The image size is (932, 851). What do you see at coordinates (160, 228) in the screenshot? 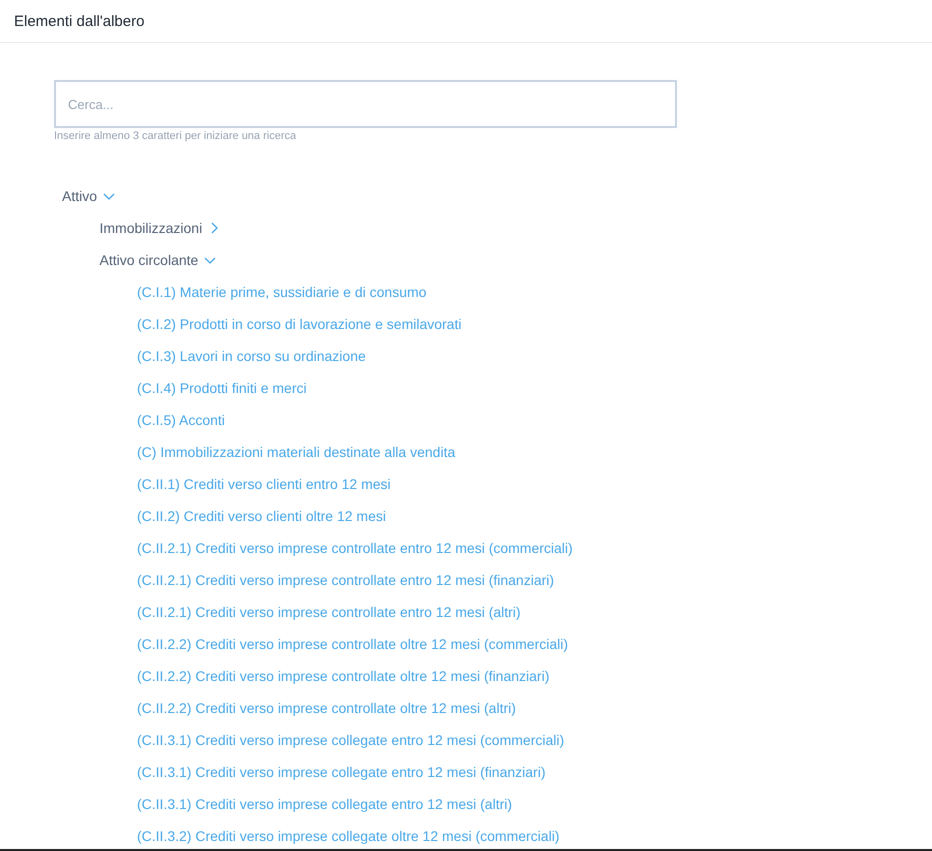
I see `tree-node: Immobilizzazioni` at bounding box center [160, 228].